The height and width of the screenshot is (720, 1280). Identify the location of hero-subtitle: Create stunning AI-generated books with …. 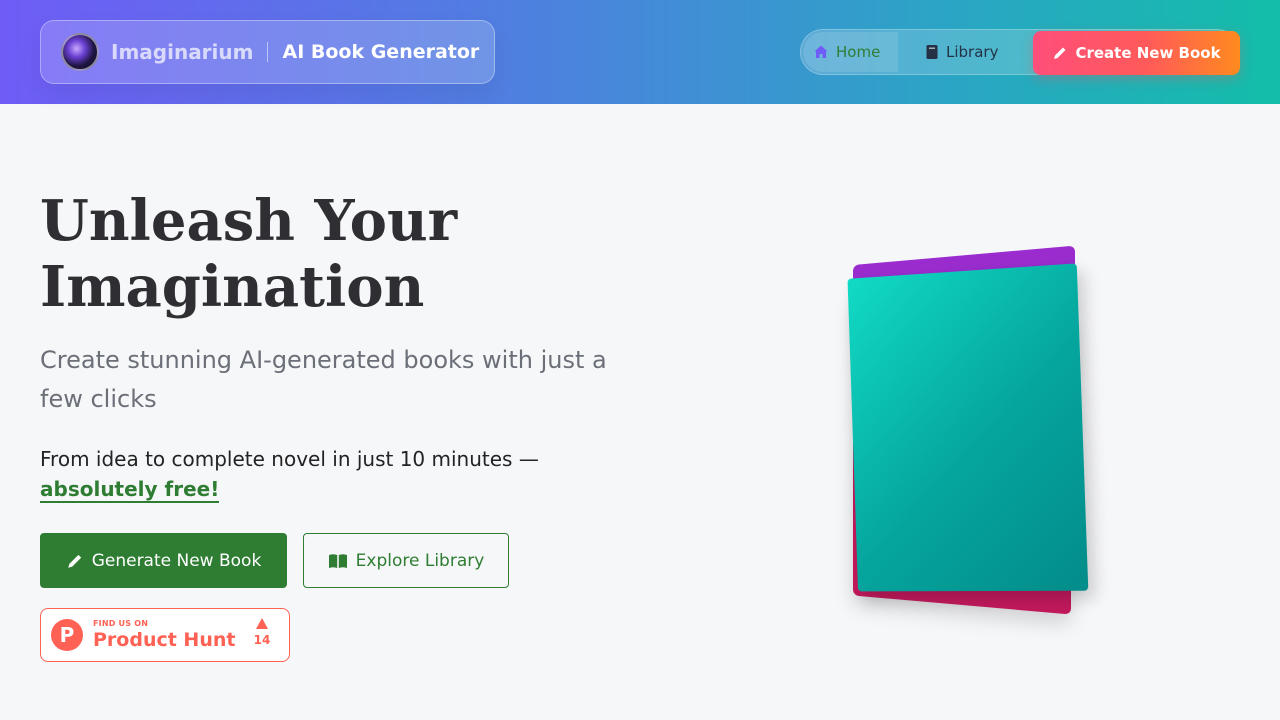
(323, 379).